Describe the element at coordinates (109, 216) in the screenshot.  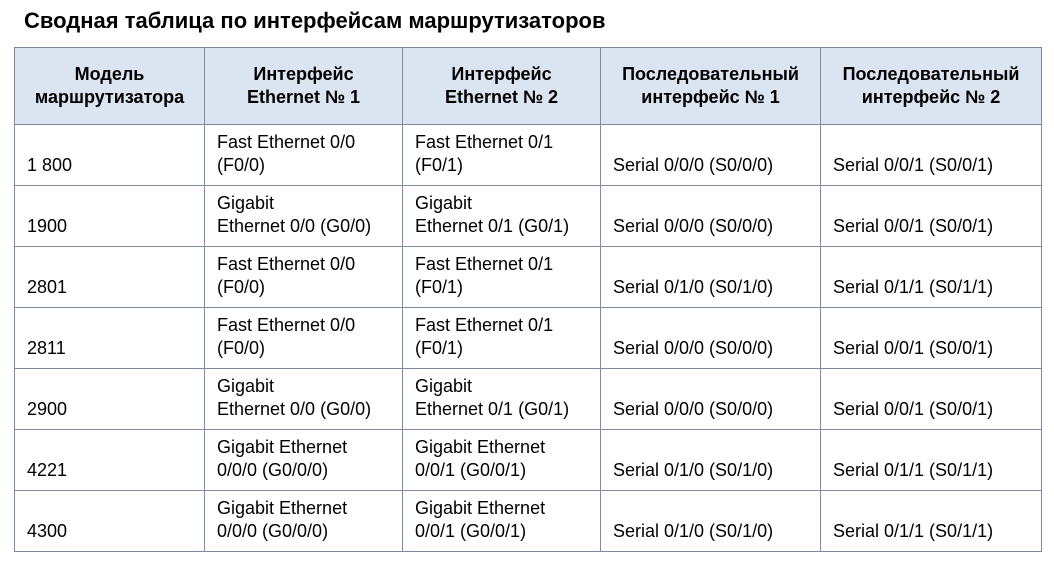
I see `cell-router-model: 1900` at that location.